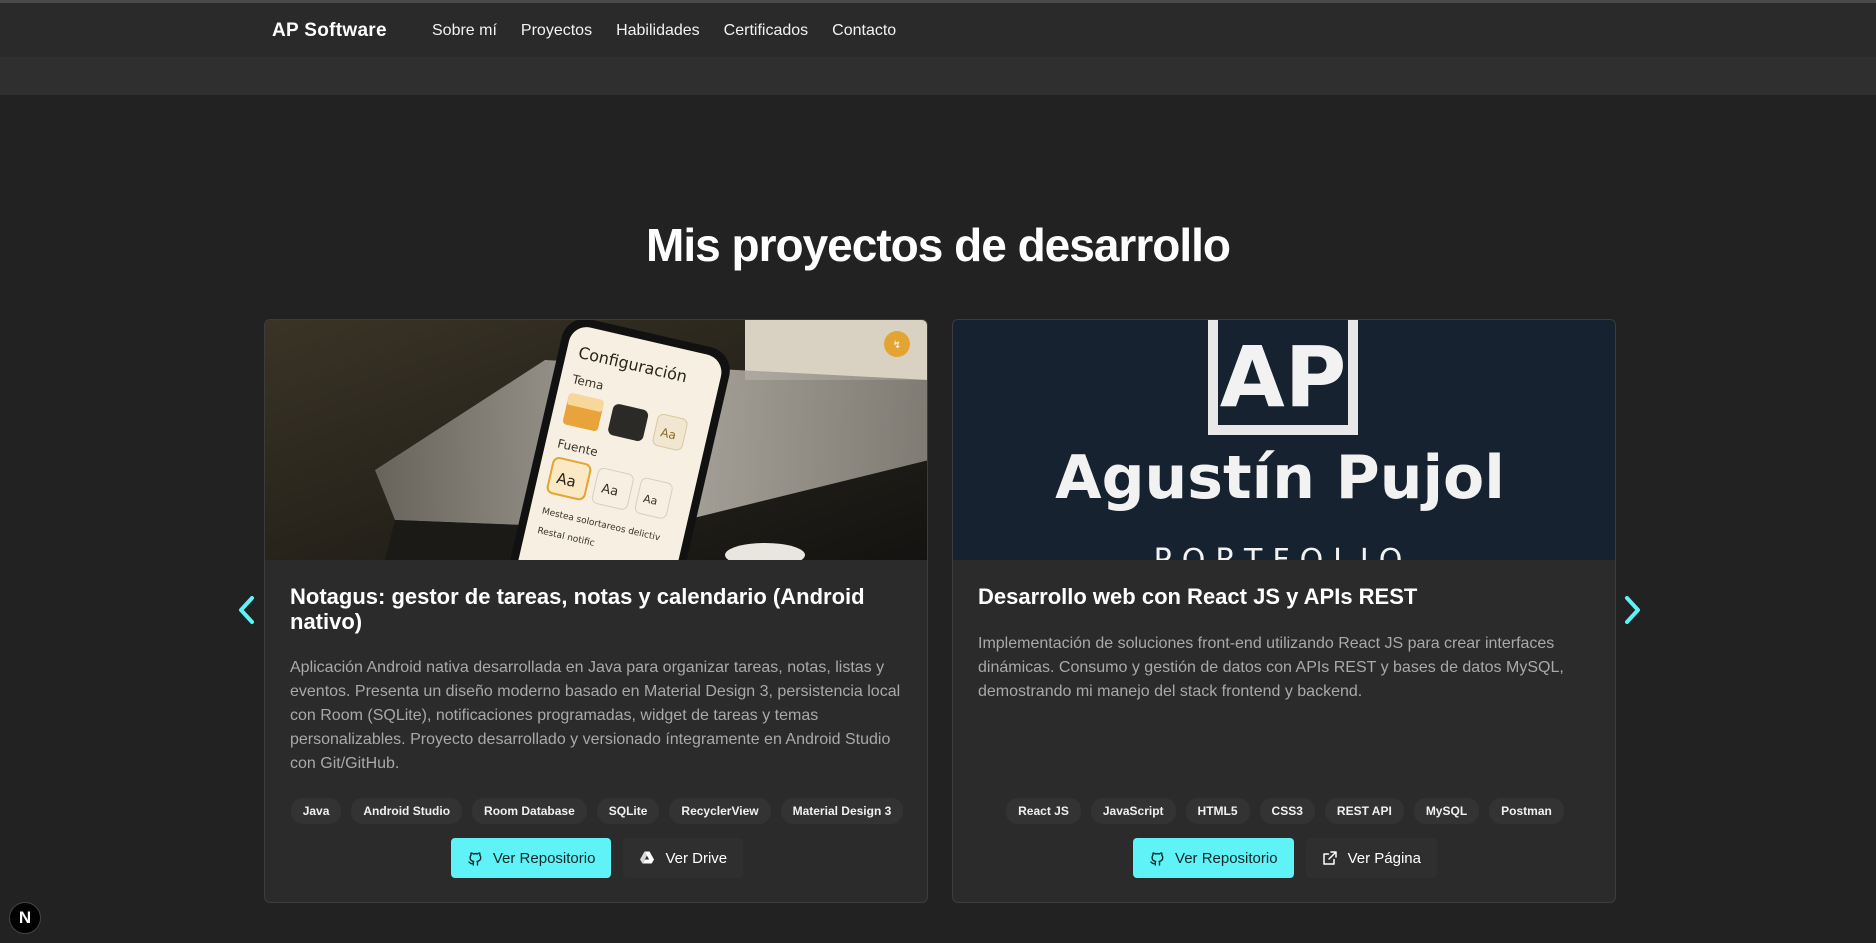 The image size is (1876, 943). What do you see at coordinates (1133, 811) in the screenshot?
I see `tag: JavaScript` at bounding box center [1133, 811].